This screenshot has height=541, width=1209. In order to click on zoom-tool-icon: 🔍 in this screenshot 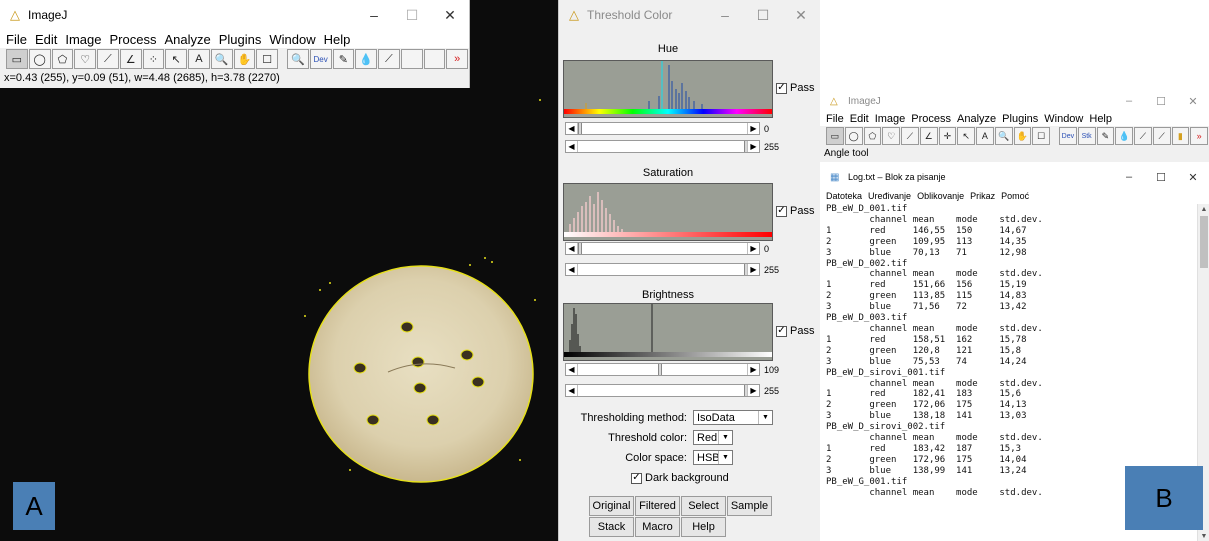, I will do `click(298, 59)`.